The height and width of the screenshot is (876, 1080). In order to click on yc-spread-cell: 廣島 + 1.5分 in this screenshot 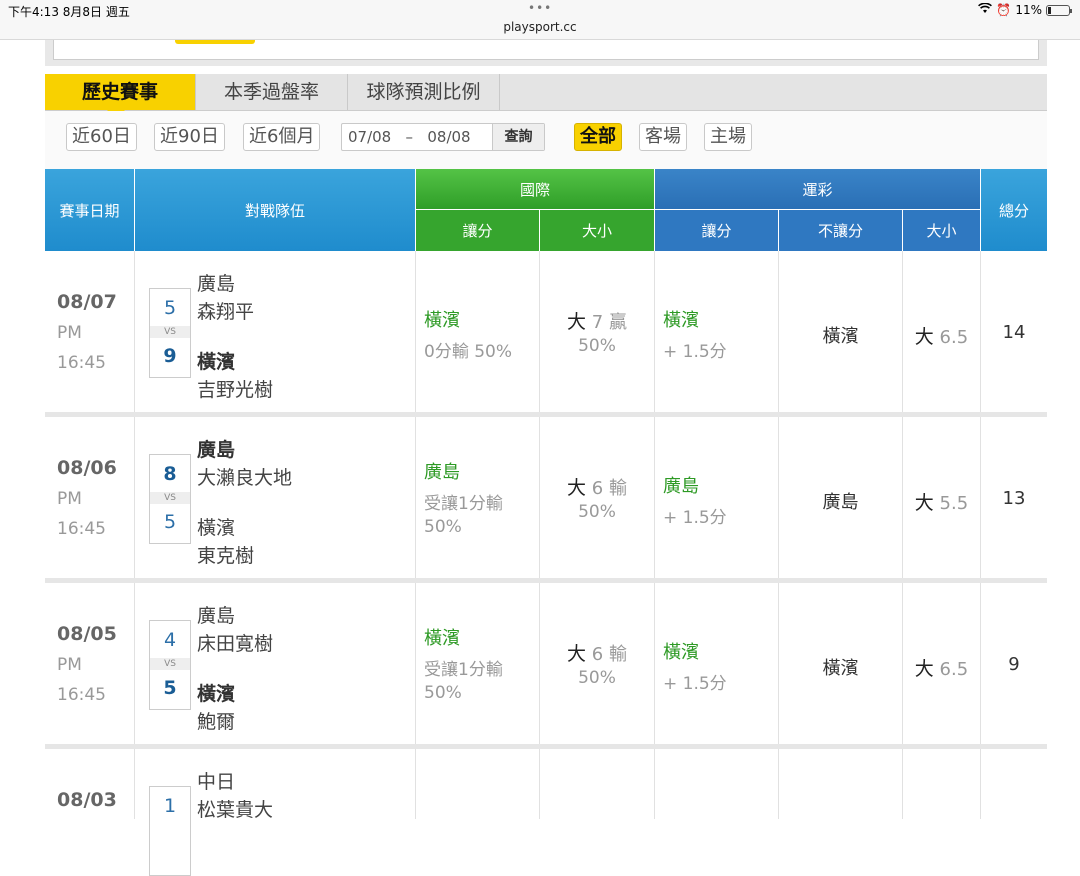, I will do `click(717, 497)`.